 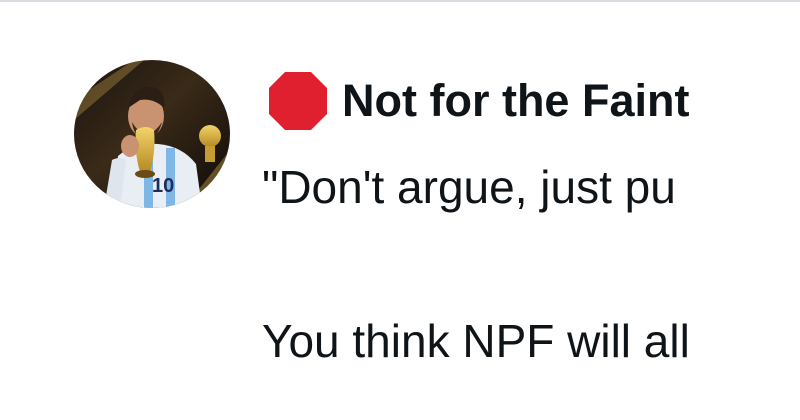 What do you see at coordinates (400, 1) in the screenshot?
I see `top-divider` at bounding box center [400, 1].